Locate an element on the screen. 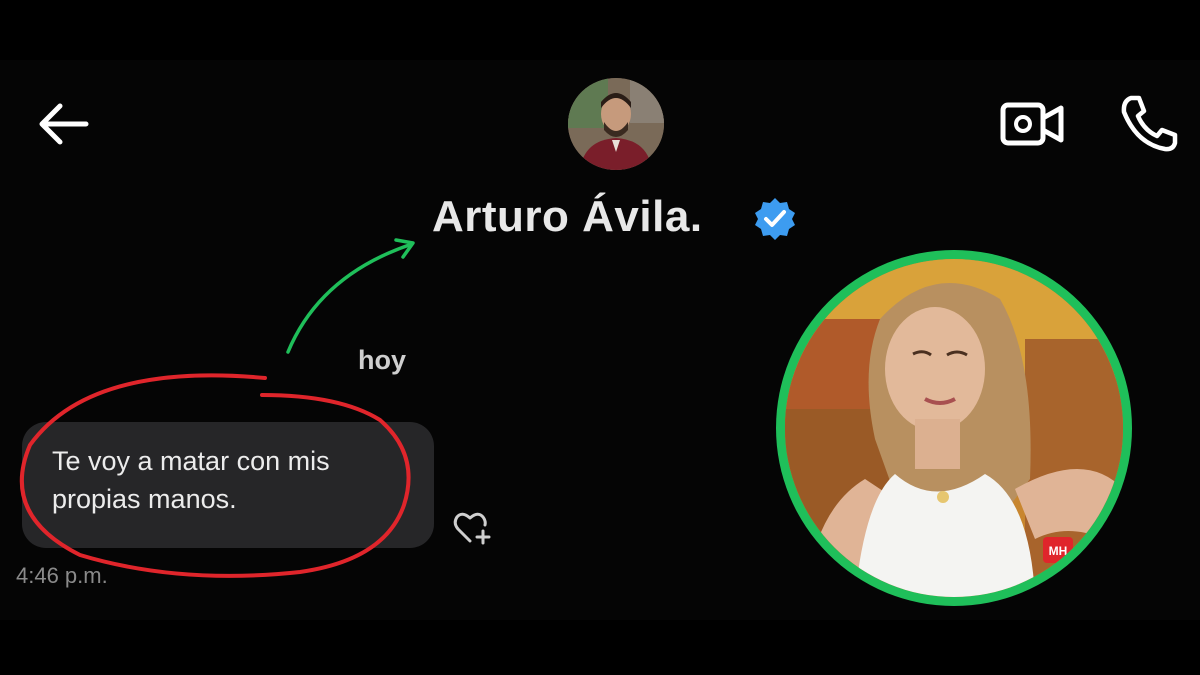 The width and height of the screenshot is (1200, 675). voice-call-button is located at coordinates (1148, 123).